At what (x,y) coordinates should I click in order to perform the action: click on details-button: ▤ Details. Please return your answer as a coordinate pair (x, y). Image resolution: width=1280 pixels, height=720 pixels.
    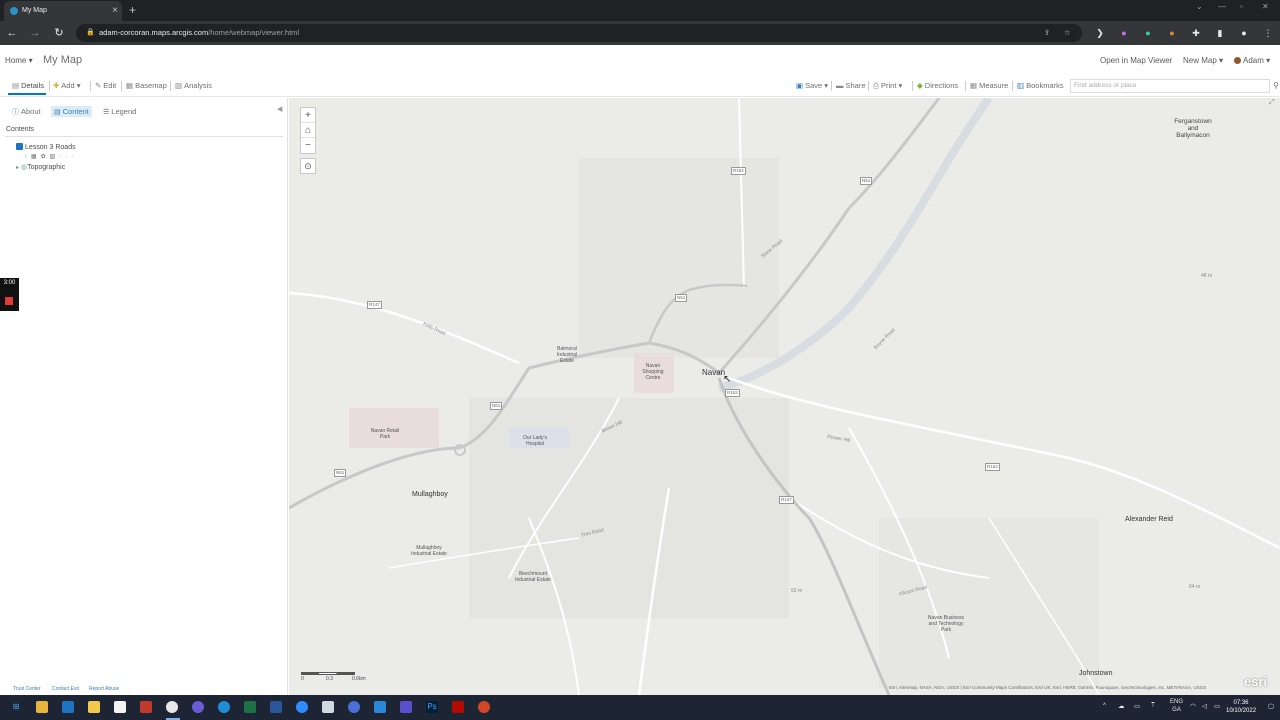
    Looking at the image, I should click on (28, 85).